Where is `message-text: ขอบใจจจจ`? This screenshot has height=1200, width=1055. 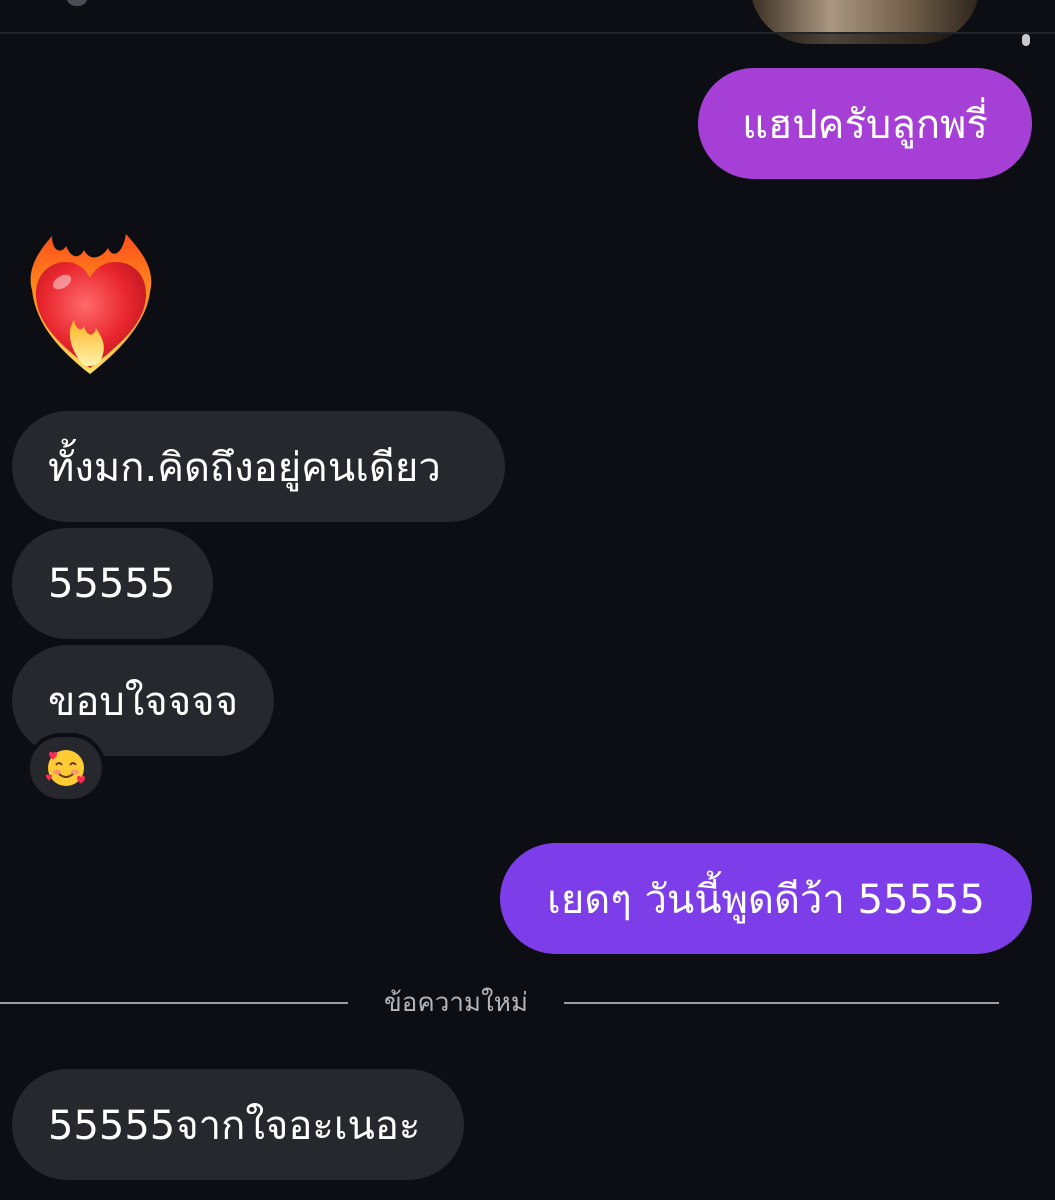 message-text: ขอบใจจจจ is located at coordinates (143, 701).